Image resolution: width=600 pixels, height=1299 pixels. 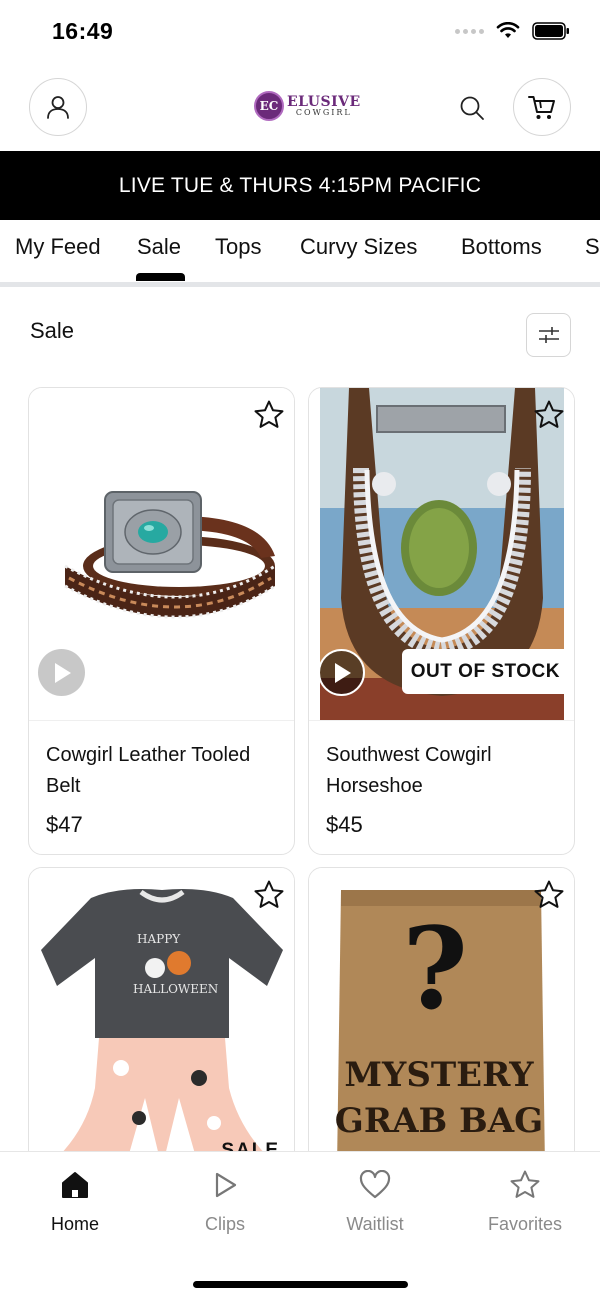 I want to click on tab-tops: Tops, so click(x=238, y=247).